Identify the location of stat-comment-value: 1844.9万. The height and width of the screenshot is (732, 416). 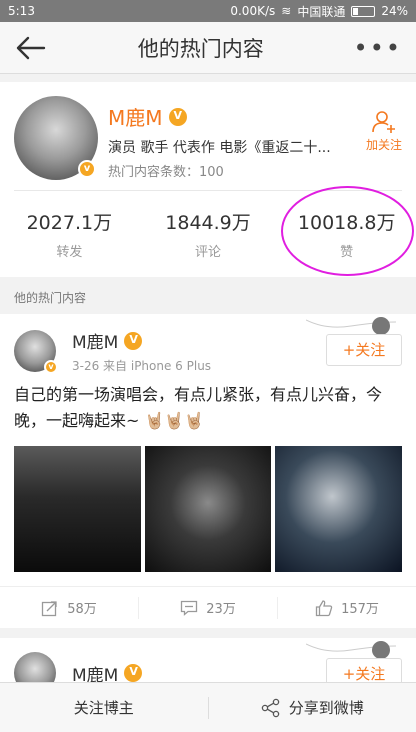
(208, 223).